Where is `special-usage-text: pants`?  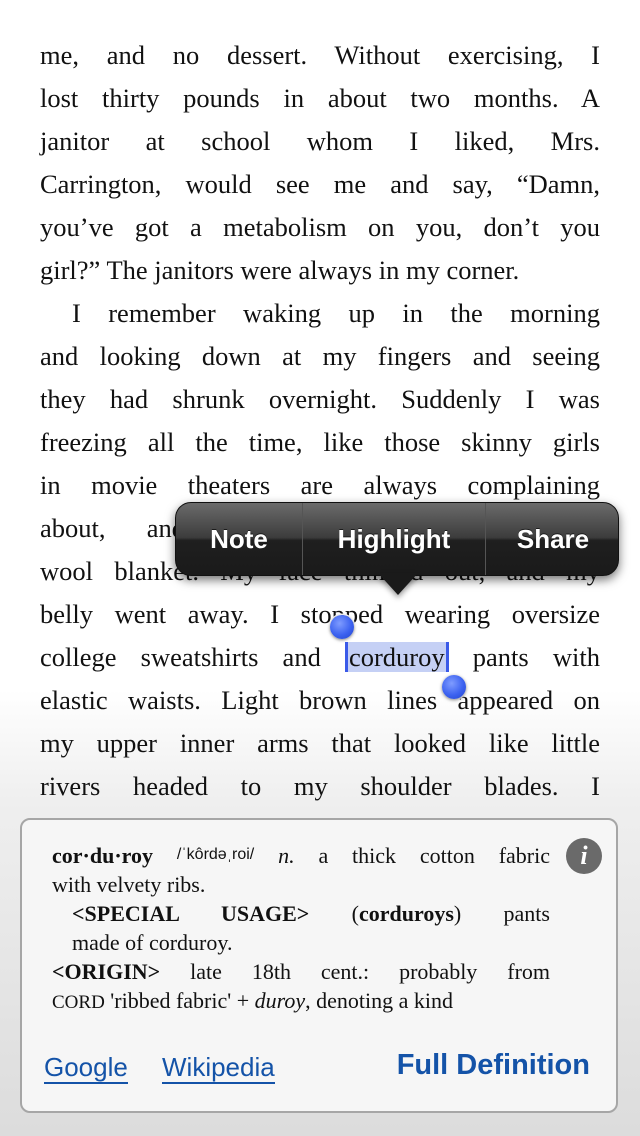 special-usage-text: pants is located at coordinates (526, 913).